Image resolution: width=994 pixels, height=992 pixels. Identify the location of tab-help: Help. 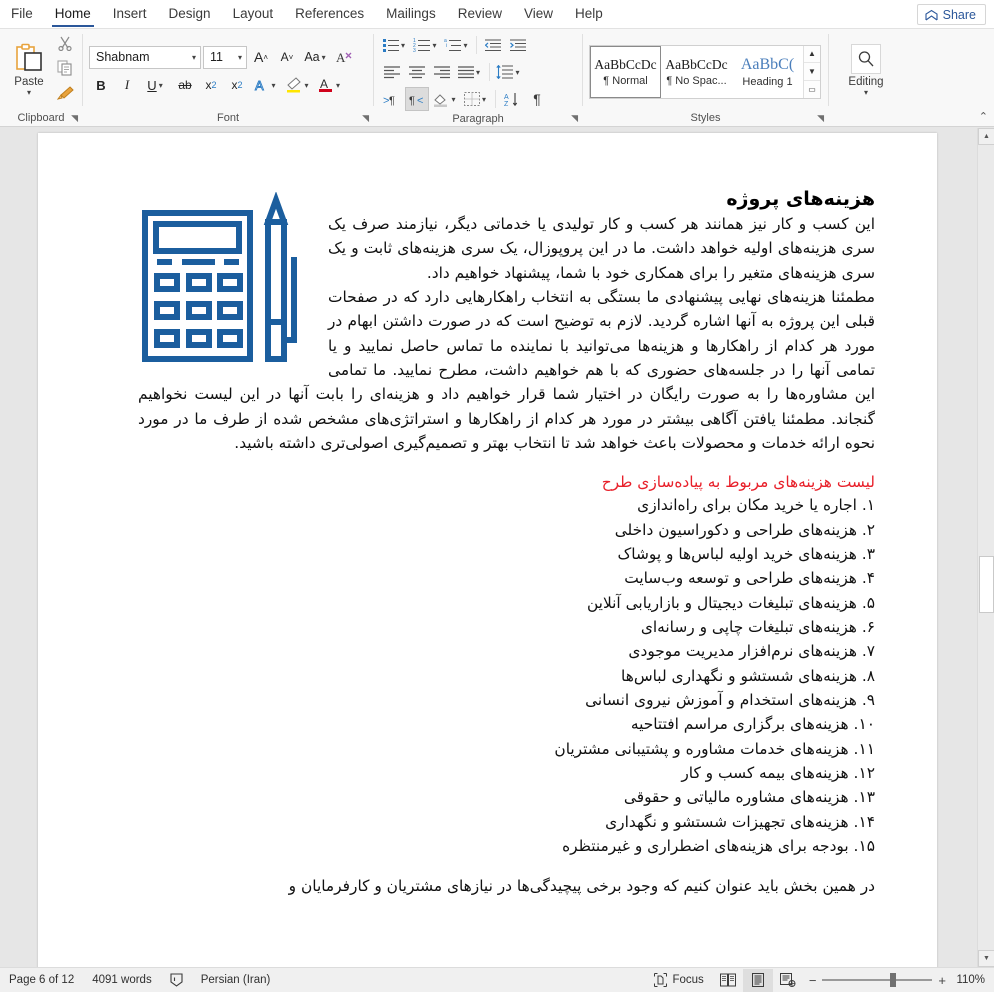
(589, 14).